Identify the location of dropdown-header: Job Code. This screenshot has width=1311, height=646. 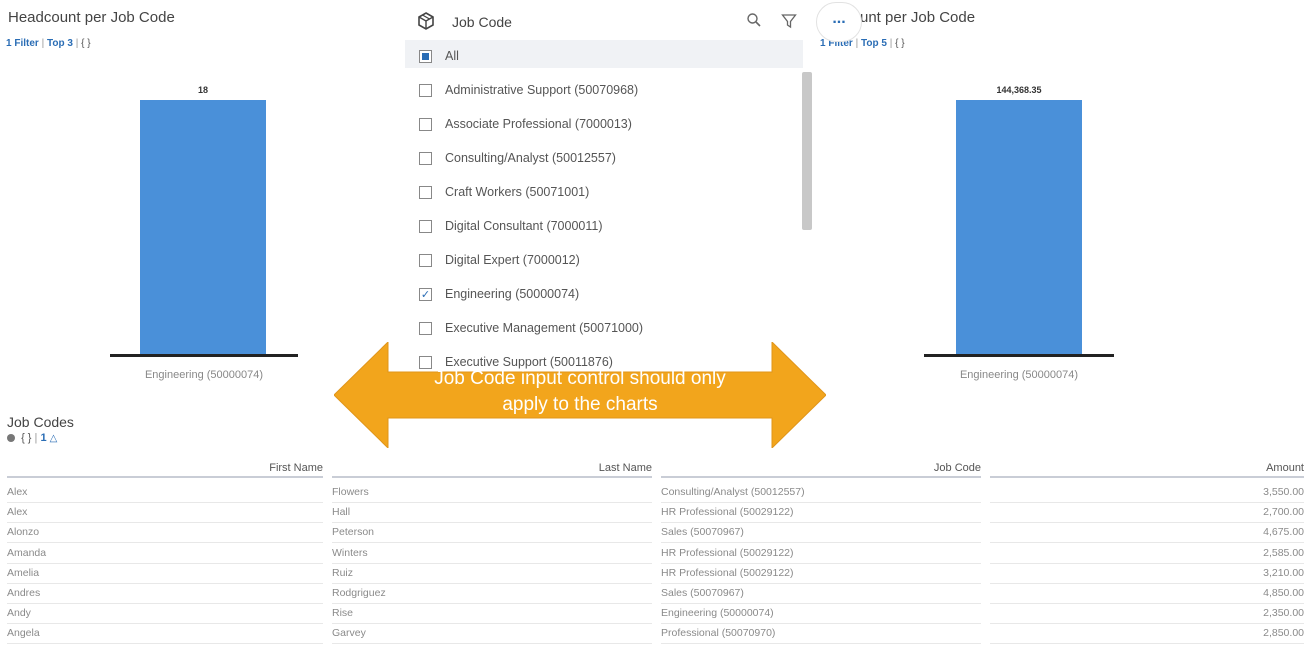
(610, 22).